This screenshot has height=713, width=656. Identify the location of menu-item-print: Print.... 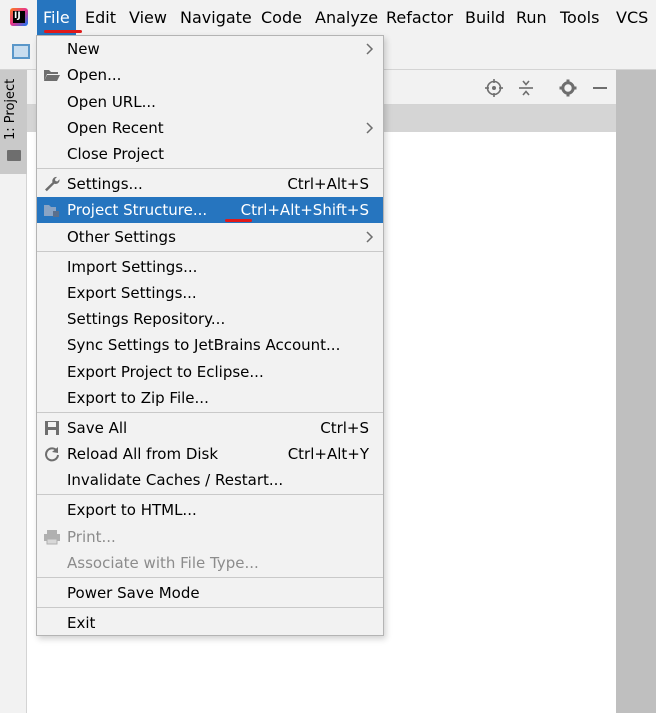
(210, 537).